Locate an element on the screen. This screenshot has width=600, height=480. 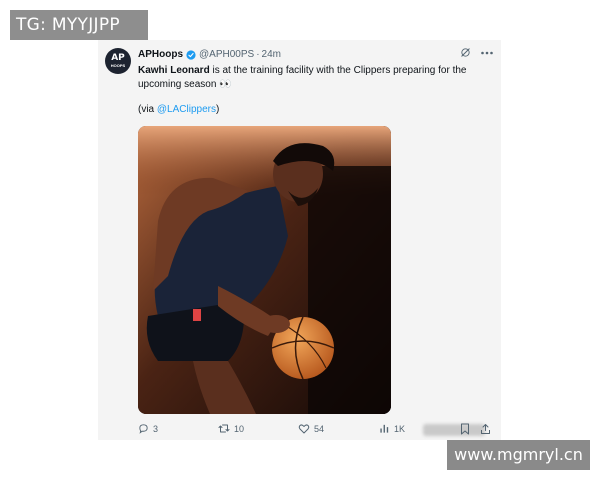
repost-count: 10 is located at coordinates (239, 428).